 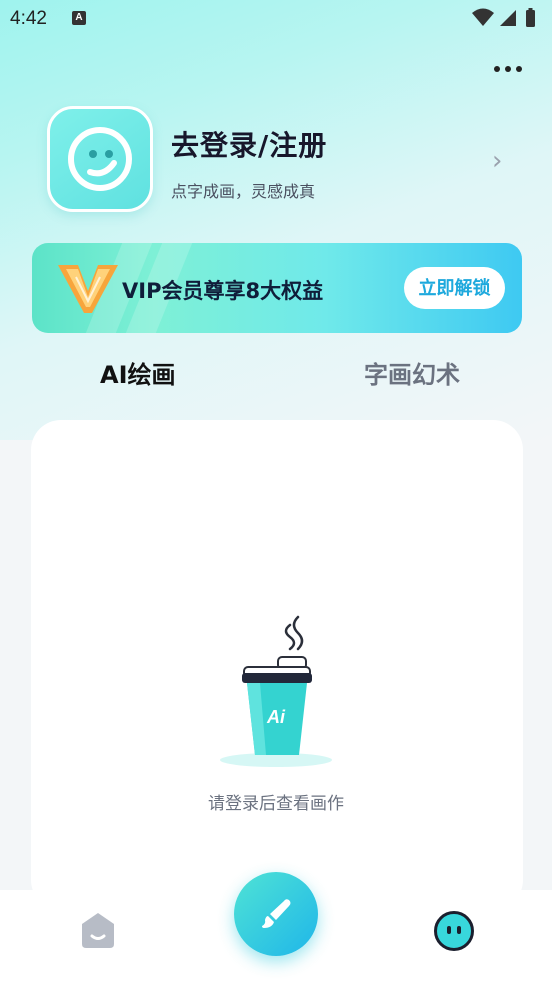 I want to click on profile-subtitle: 点字成画，灵感成真, so click(x=243, y=191).